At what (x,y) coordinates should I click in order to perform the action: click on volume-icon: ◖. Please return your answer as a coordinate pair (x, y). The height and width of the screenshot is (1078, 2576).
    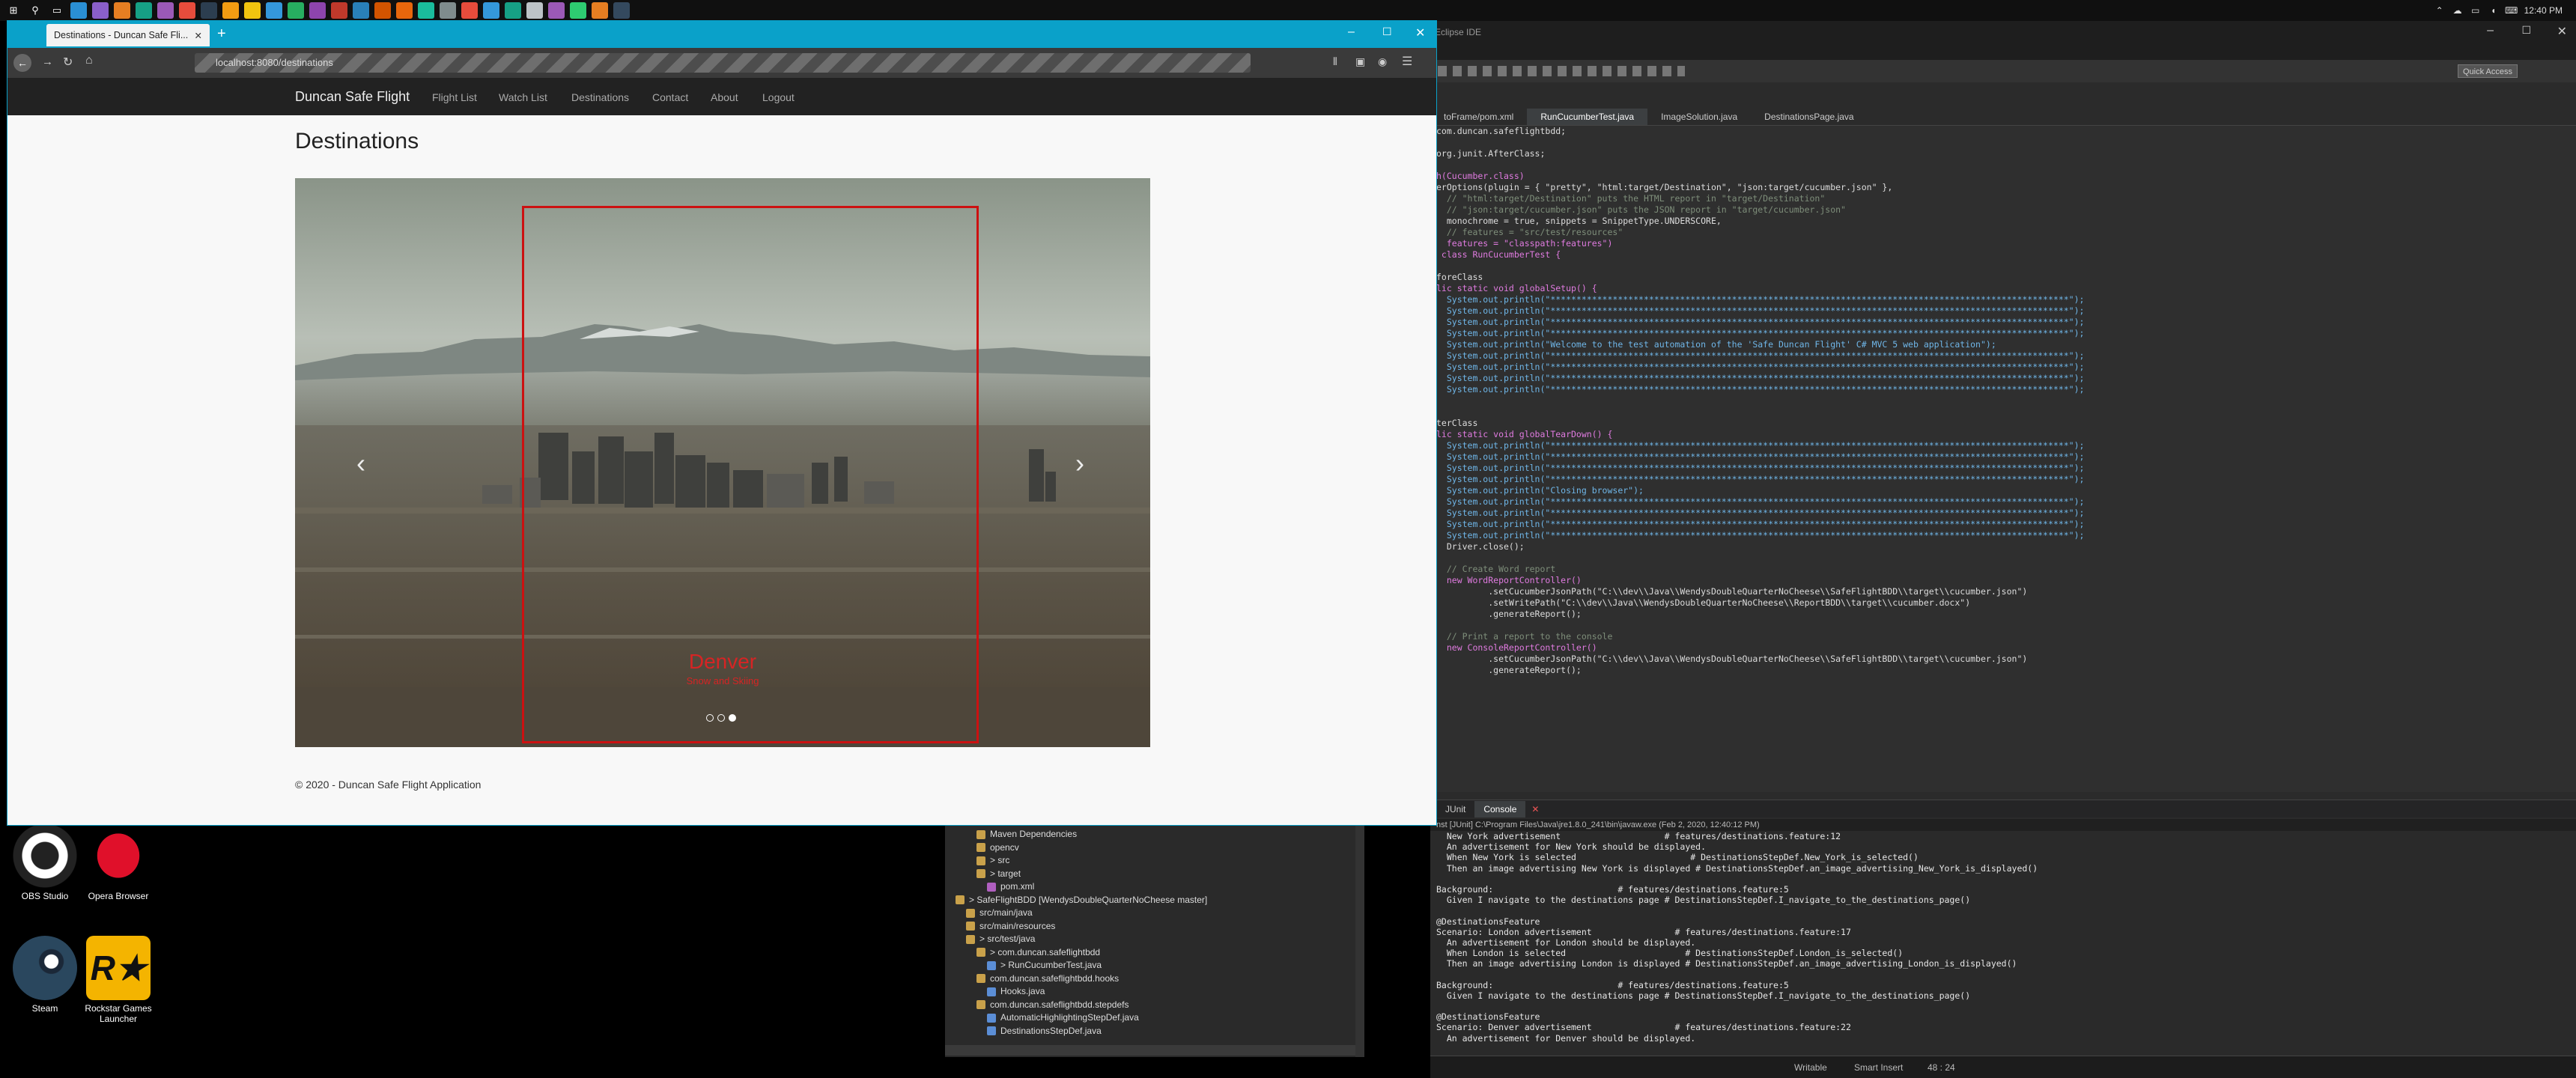
    Looking at the image, I should click on (2493, 10).